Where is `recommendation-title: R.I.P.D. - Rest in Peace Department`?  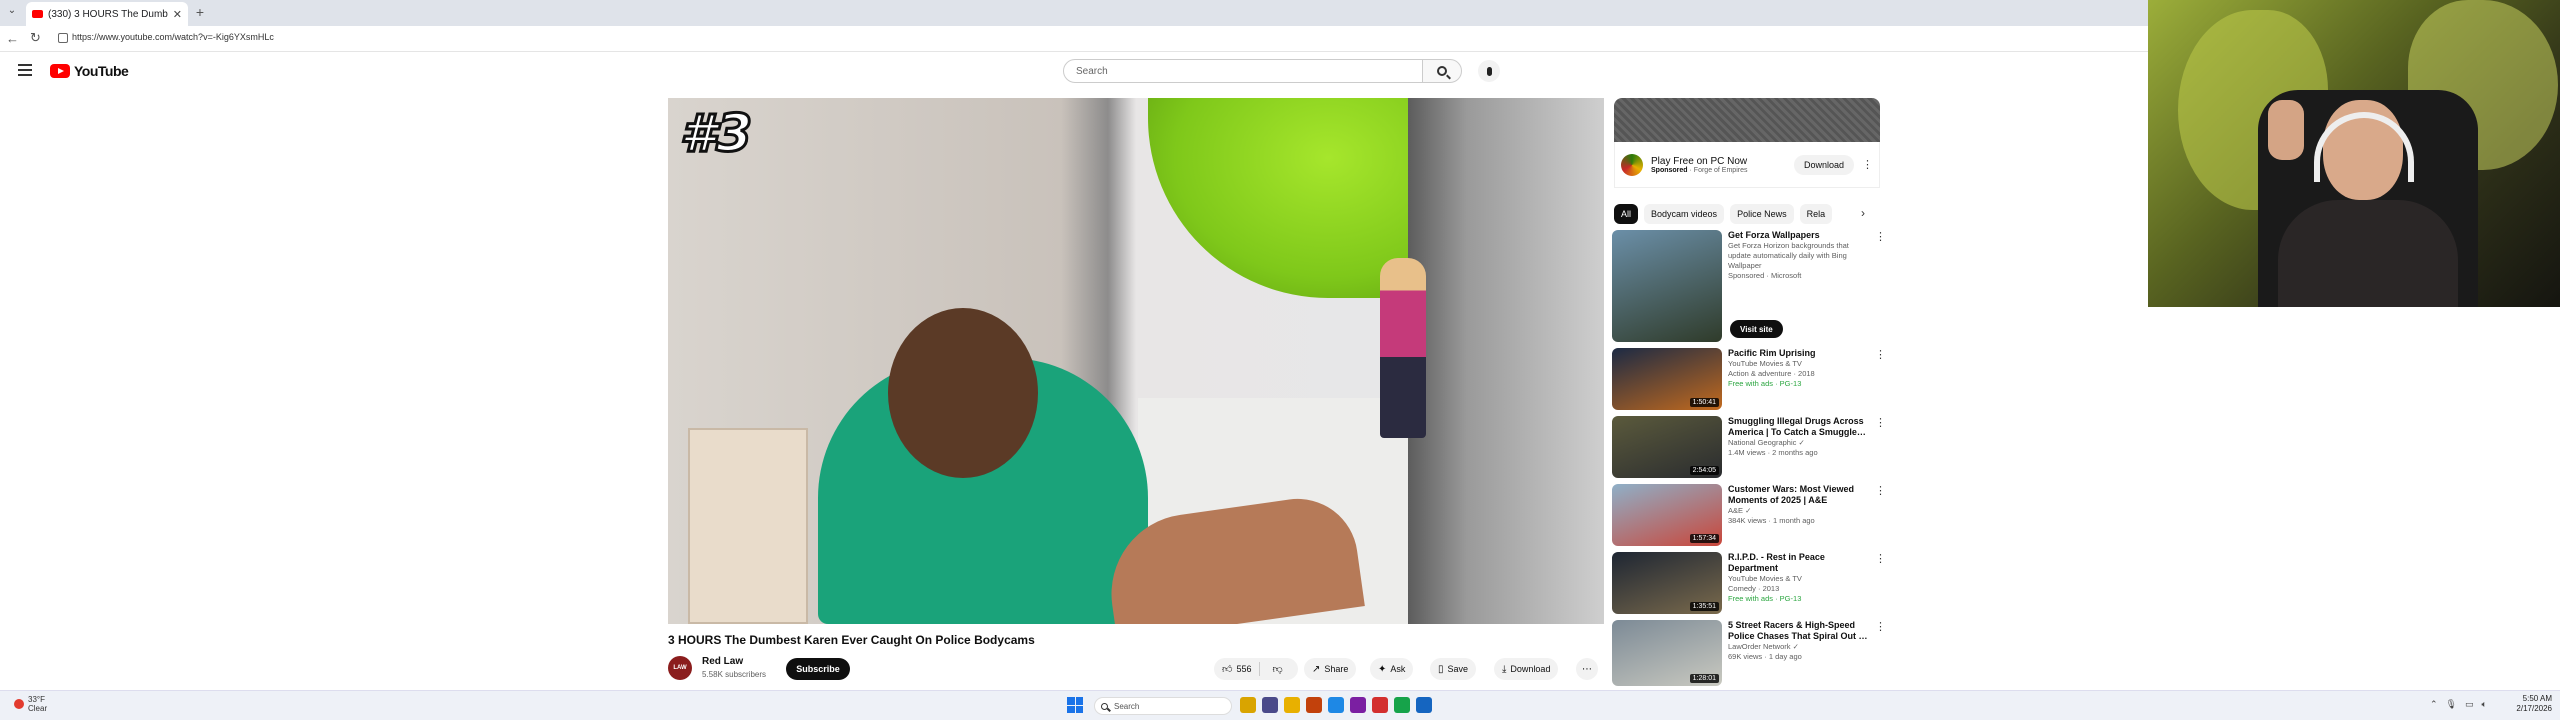
recommendation-title: R.I.P.D. - Rest in Peace Department is located at coordinates (1800, 563).